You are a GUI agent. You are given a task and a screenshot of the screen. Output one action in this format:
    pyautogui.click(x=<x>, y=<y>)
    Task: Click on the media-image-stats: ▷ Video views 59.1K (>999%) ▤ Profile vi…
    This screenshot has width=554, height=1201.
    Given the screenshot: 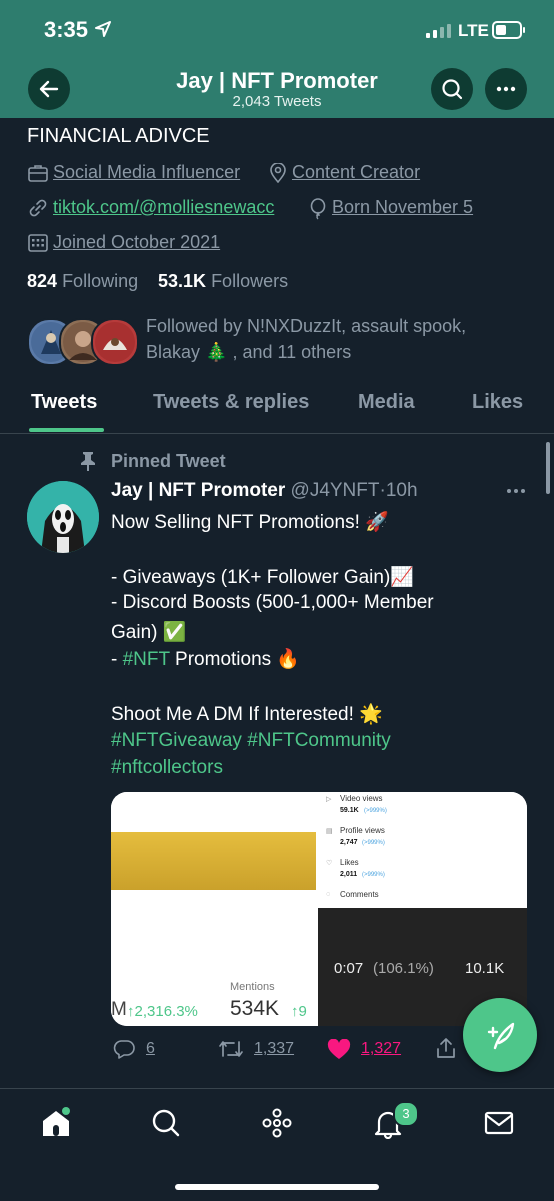 What is the action you would take?
    pyautogui.click(x=422, y=850)
    